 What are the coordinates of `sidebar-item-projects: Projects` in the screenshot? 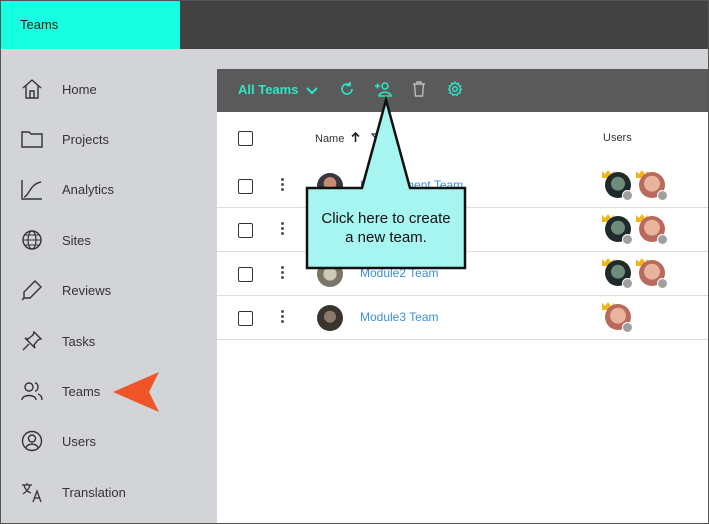 It's located at (109, 140).